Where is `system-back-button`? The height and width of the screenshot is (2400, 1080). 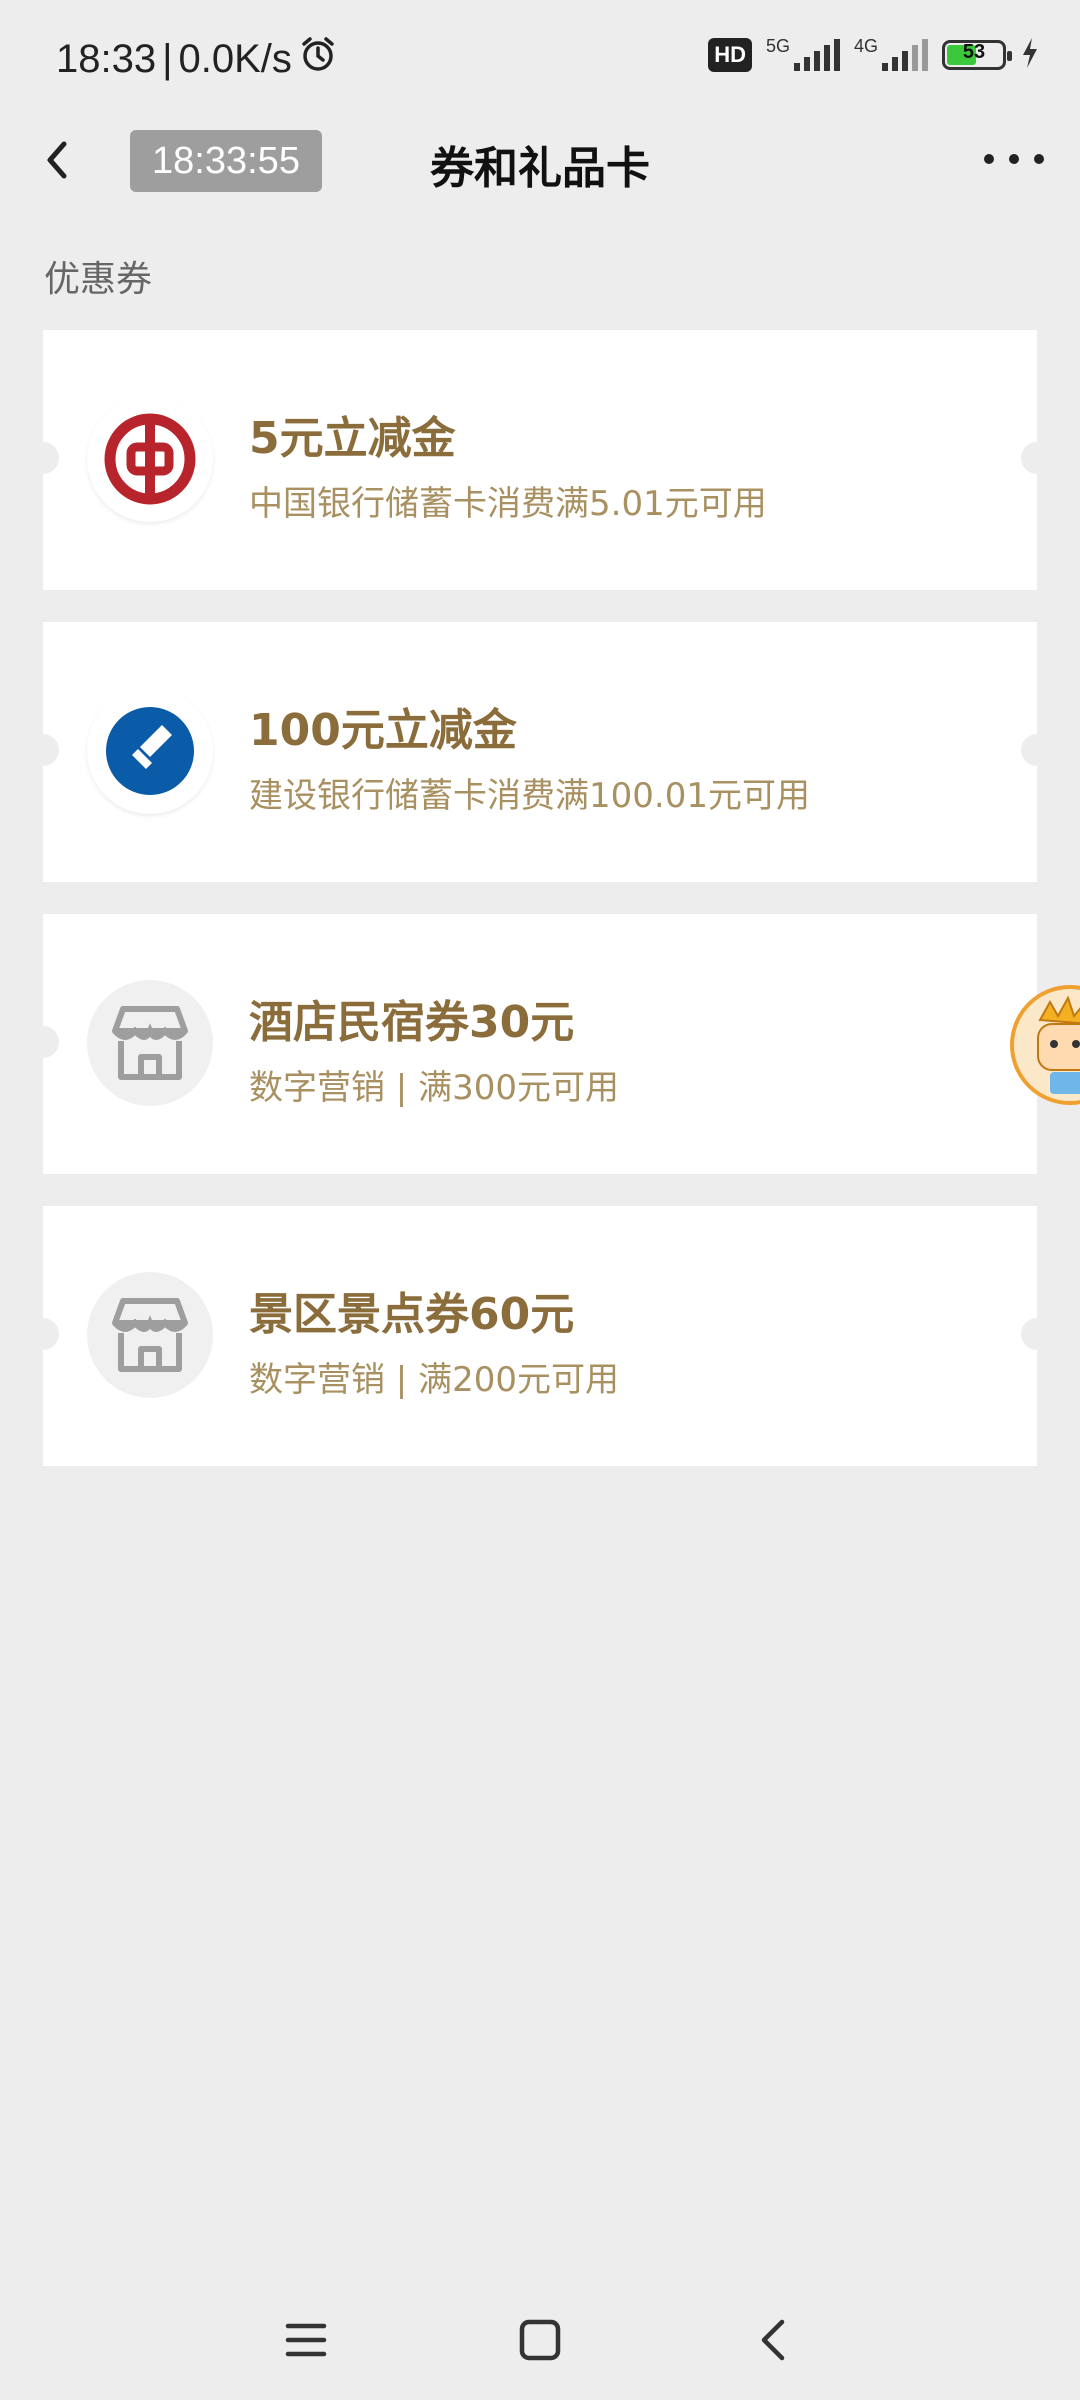
system-back-button is located at coordinates (774, 2340).